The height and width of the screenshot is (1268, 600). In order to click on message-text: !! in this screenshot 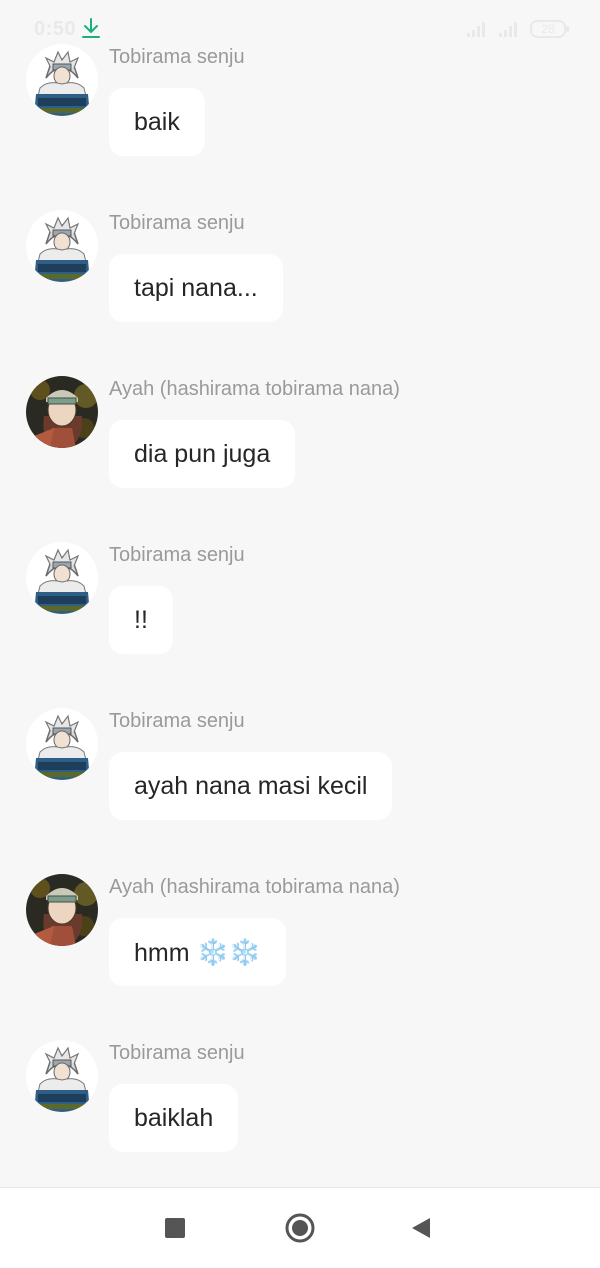, I will do `click(141, 620)`.